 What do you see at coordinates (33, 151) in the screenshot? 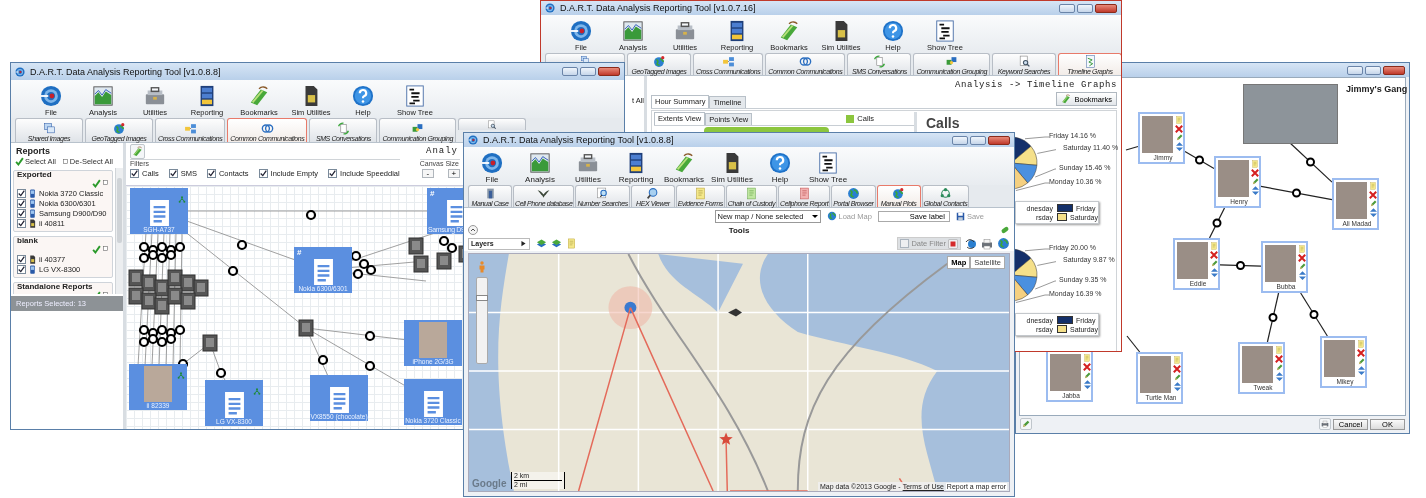
I see `panel-title: Reports` at bounding box center [33, 151].